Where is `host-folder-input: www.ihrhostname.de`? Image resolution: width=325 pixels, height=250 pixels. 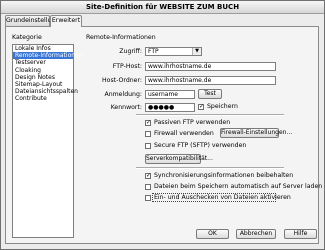 host-folder-input: www.ihrhostname.de is located at coordinates (210, 80).